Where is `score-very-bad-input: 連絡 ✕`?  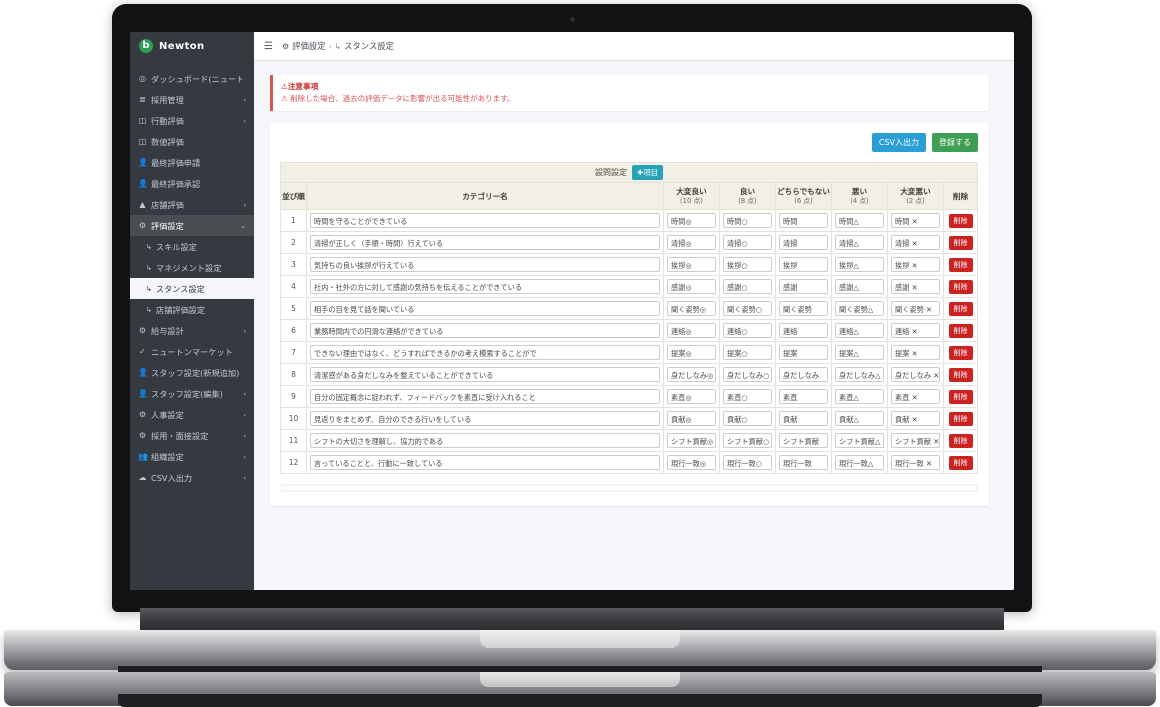 score-very-bad-input: 連絡 ✕ is located at coordinates (915, 331).